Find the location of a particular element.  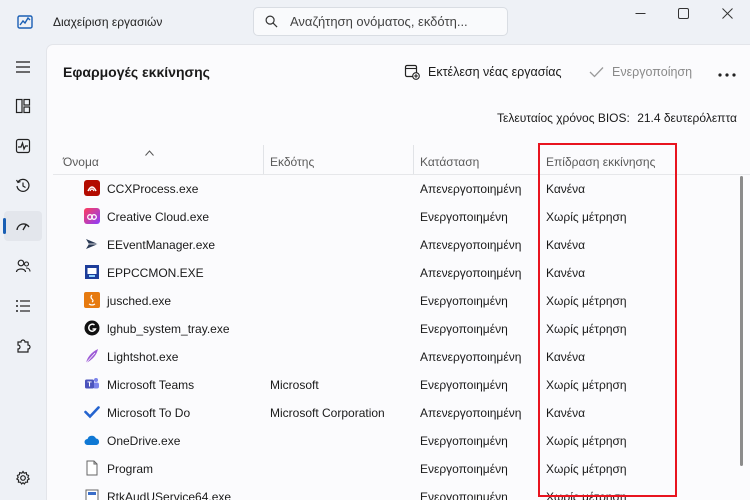

run-new-task-button: Εκτέλεση νέας εργασίας is located at coordinates (483, 72).